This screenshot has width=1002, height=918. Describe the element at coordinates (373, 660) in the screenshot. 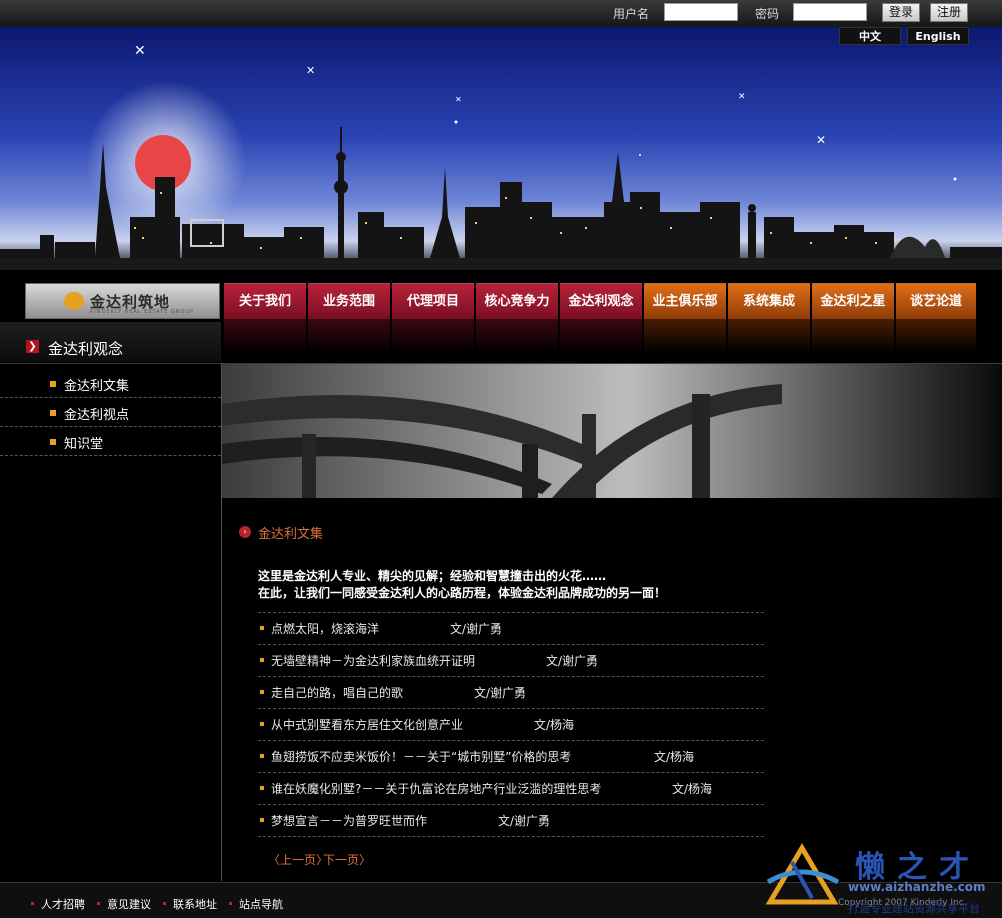

I see `article-title: 无墙壁精神－为金达利家族血统开证明` at that location.